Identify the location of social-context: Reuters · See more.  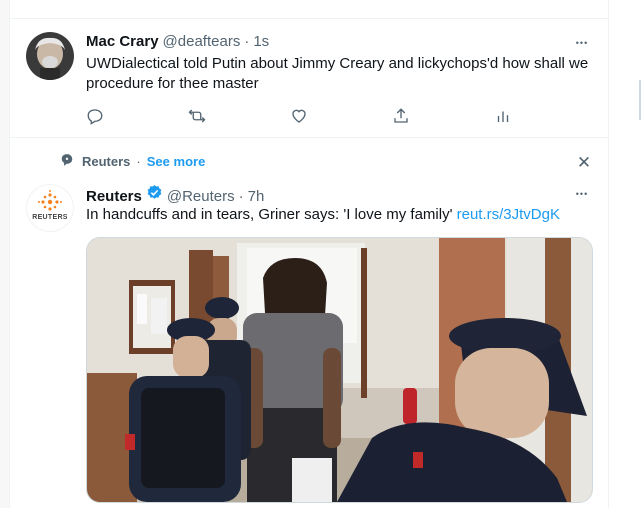
(132, 161).